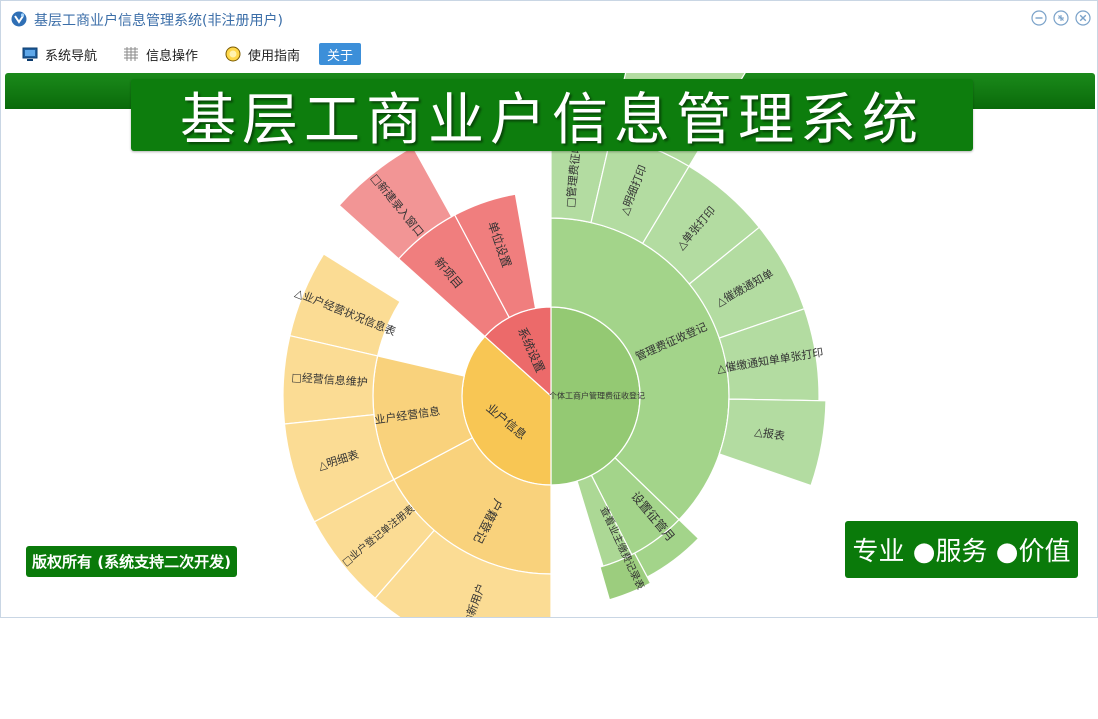  I want to click on menu-about-label: 关于, so click(340, 56).